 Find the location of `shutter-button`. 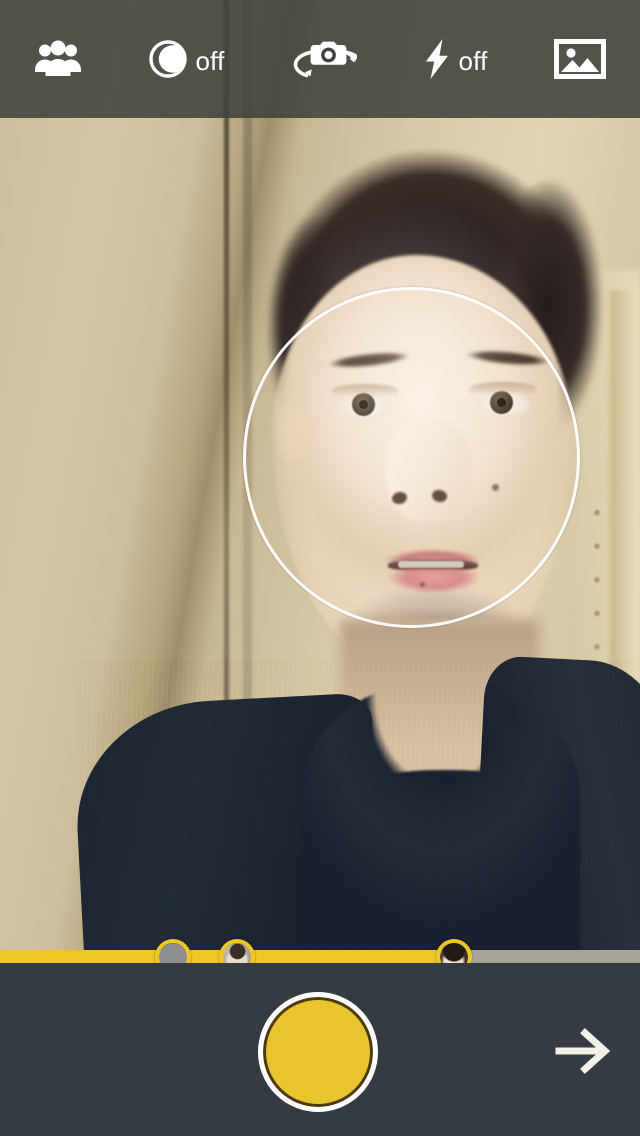

shutter-button is located at coordinates (318, 1052).